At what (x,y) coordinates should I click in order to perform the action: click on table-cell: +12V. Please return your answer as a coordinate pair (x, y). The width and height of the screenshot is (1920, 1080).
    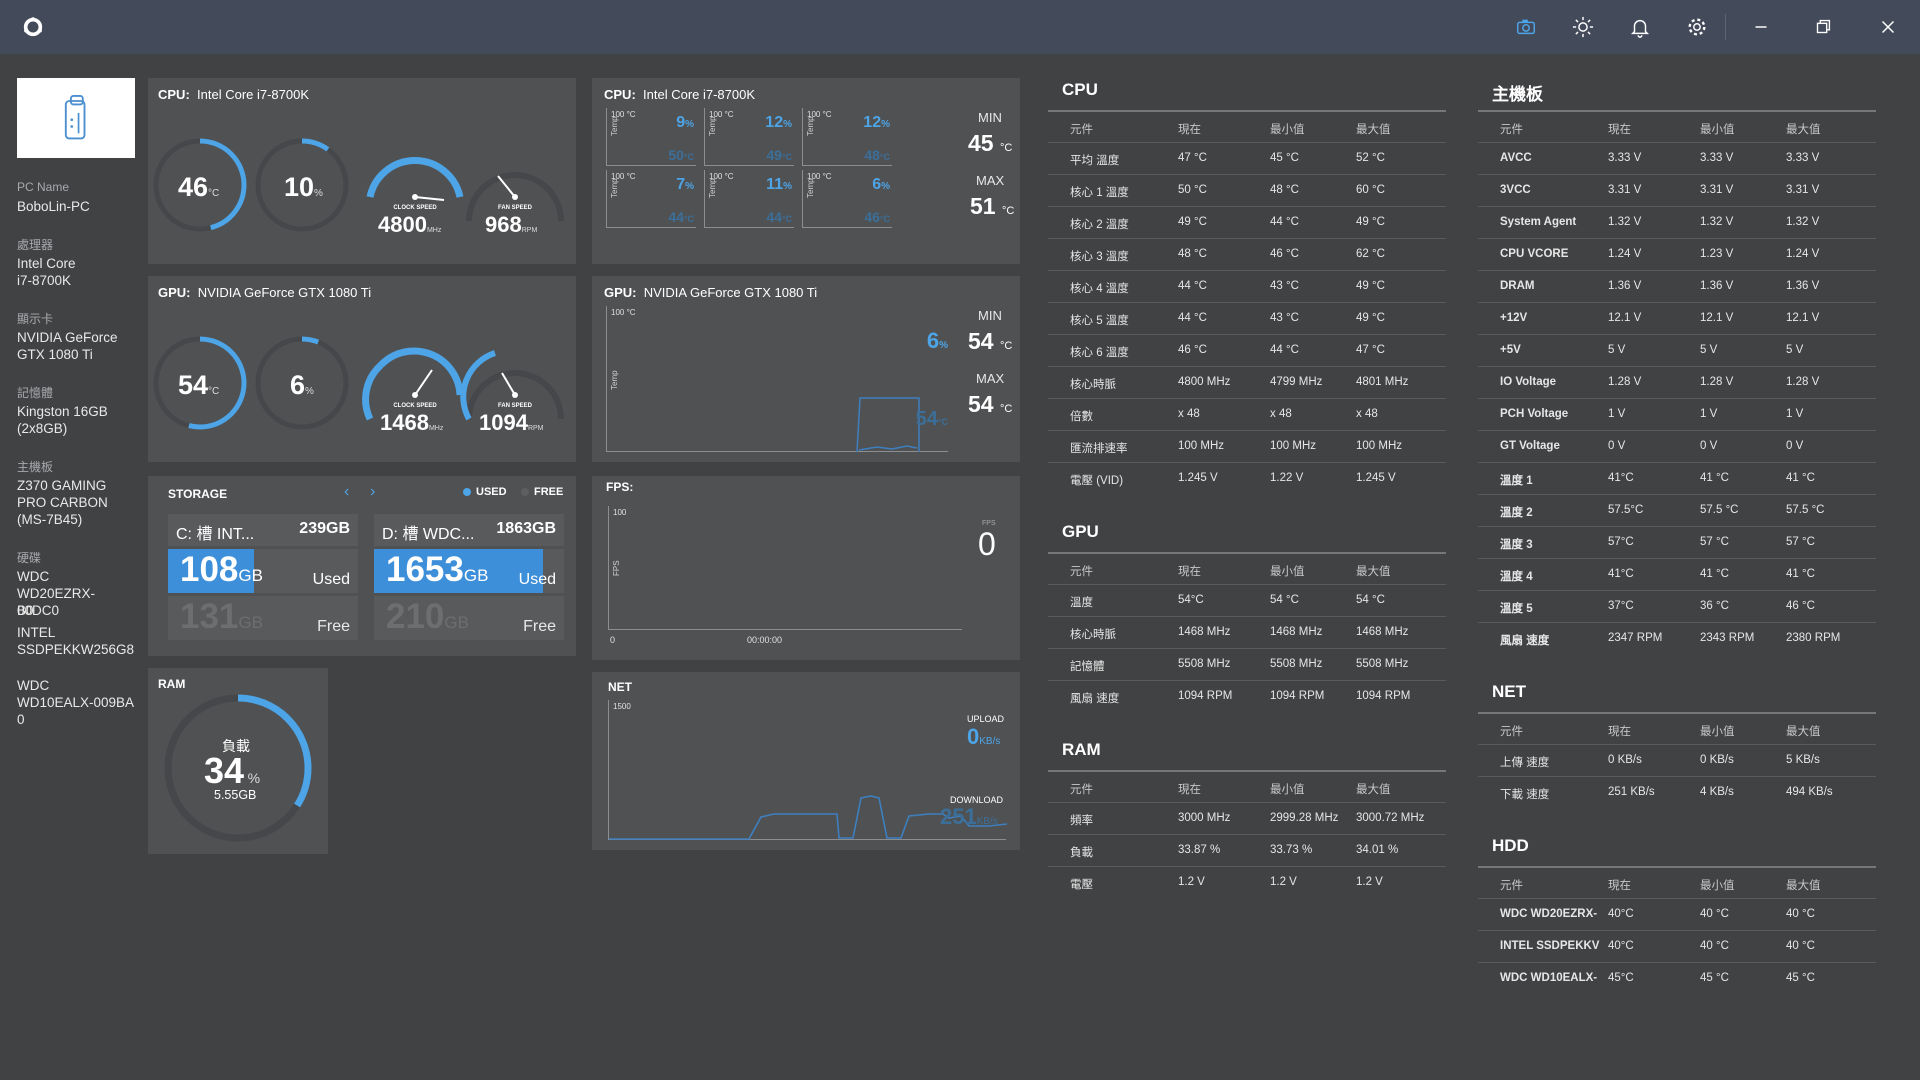
    Looking at the image, I should click on (1514, 318).